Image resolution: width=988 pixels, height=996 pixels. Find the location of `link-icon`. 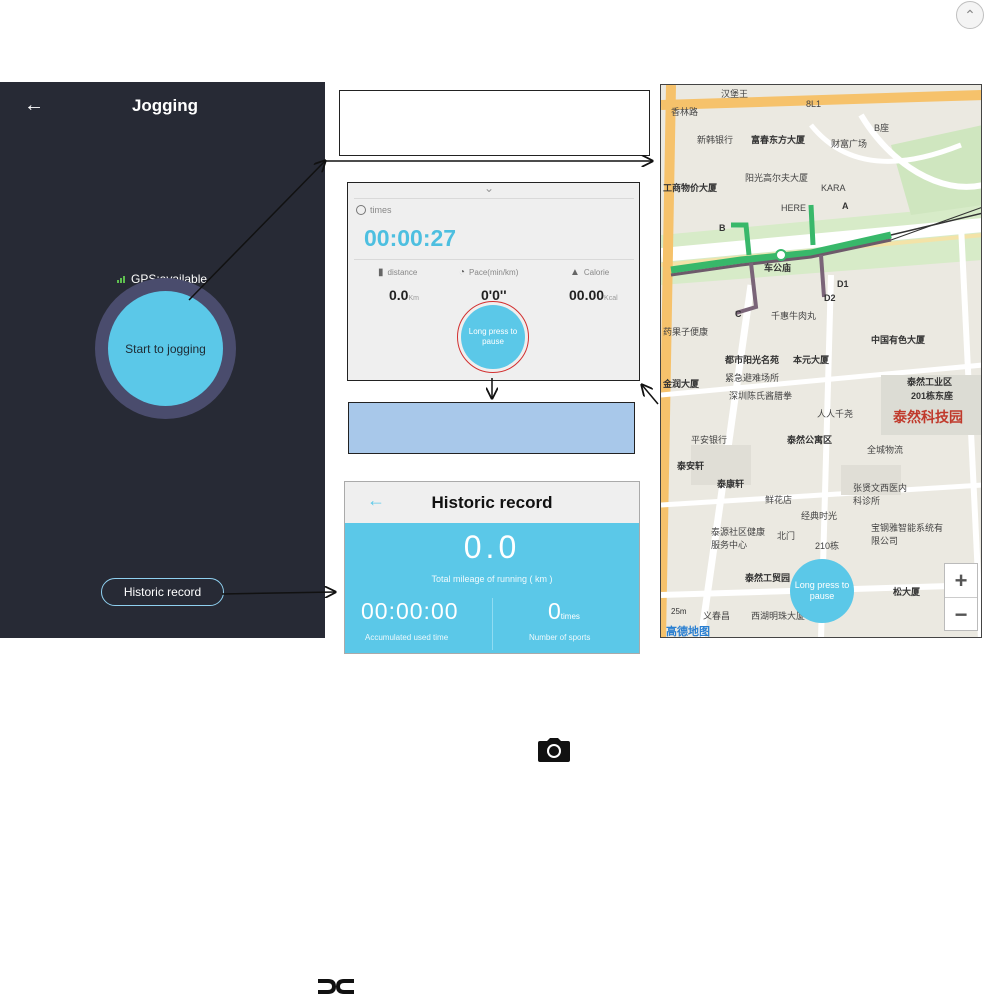

link-icon is located at coordinates (336, 986).